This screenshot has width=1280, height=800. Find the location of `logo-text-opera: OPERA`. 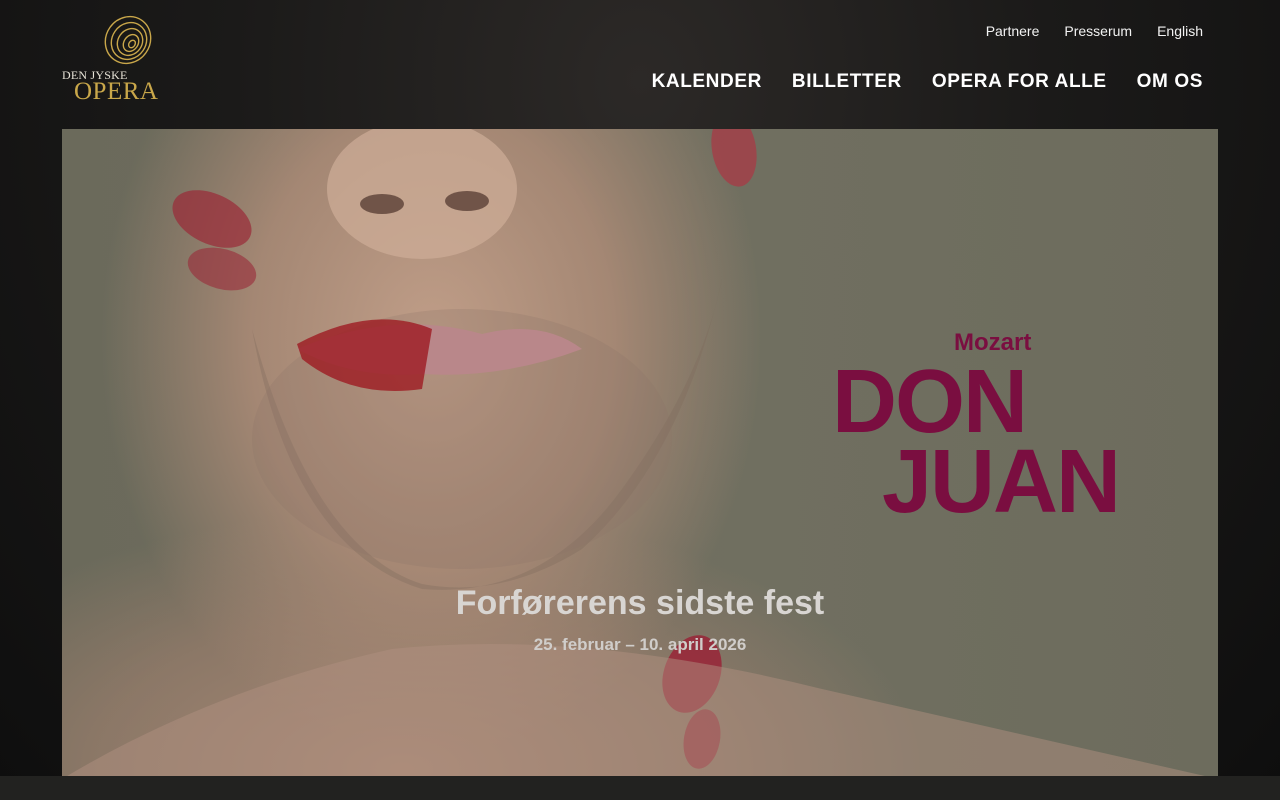

logo-text-opera: OPERA is located at coordinates (116, 91).